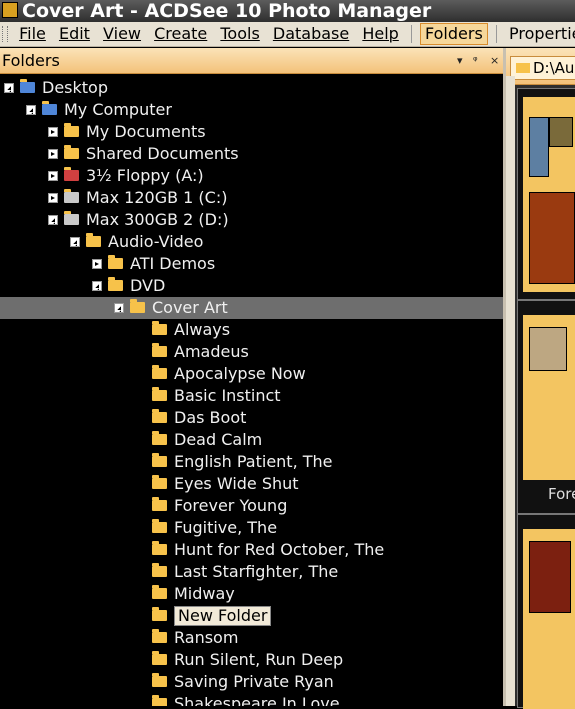 Image resolution: width=575 pixels, height=709 pixels. What do you see at coordinates (251, 110) in the screenshot?
I see `tree-node: My Computer` at bounding box center [251, 110].